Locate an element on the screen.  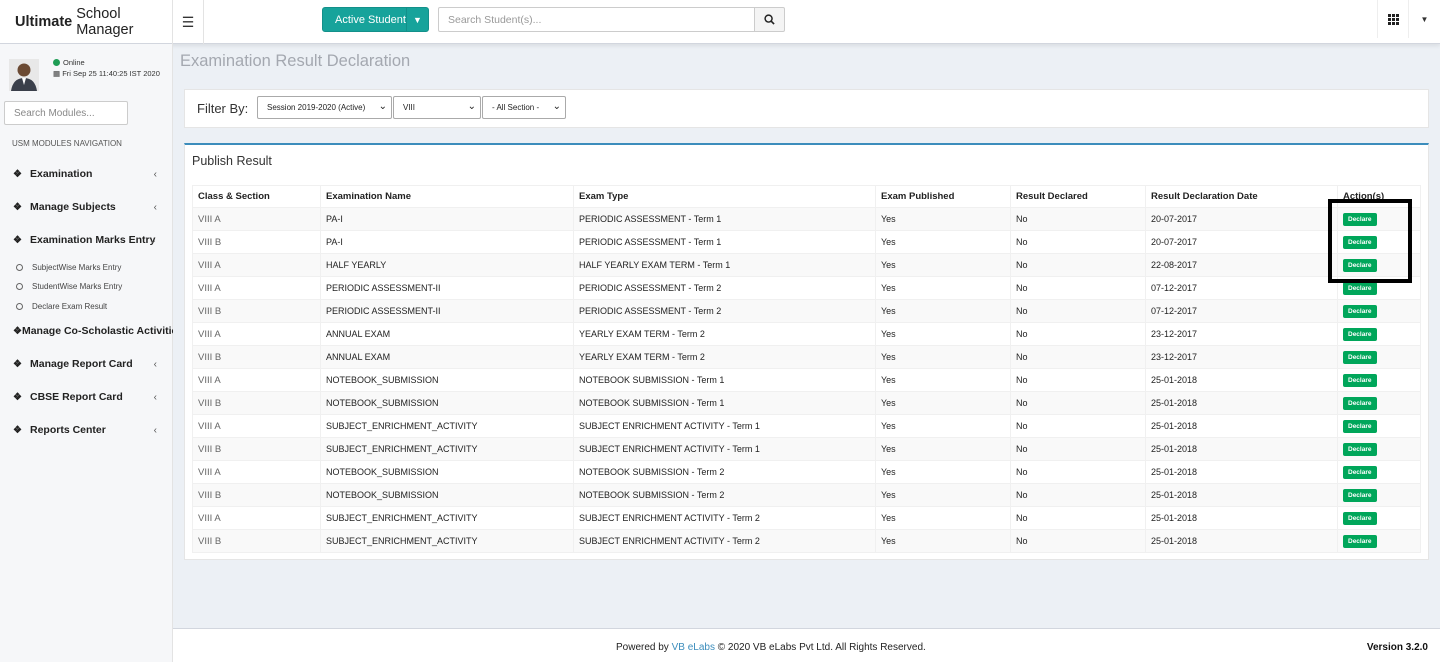
section-value: - All Section - is located at coordinates (516, 107).